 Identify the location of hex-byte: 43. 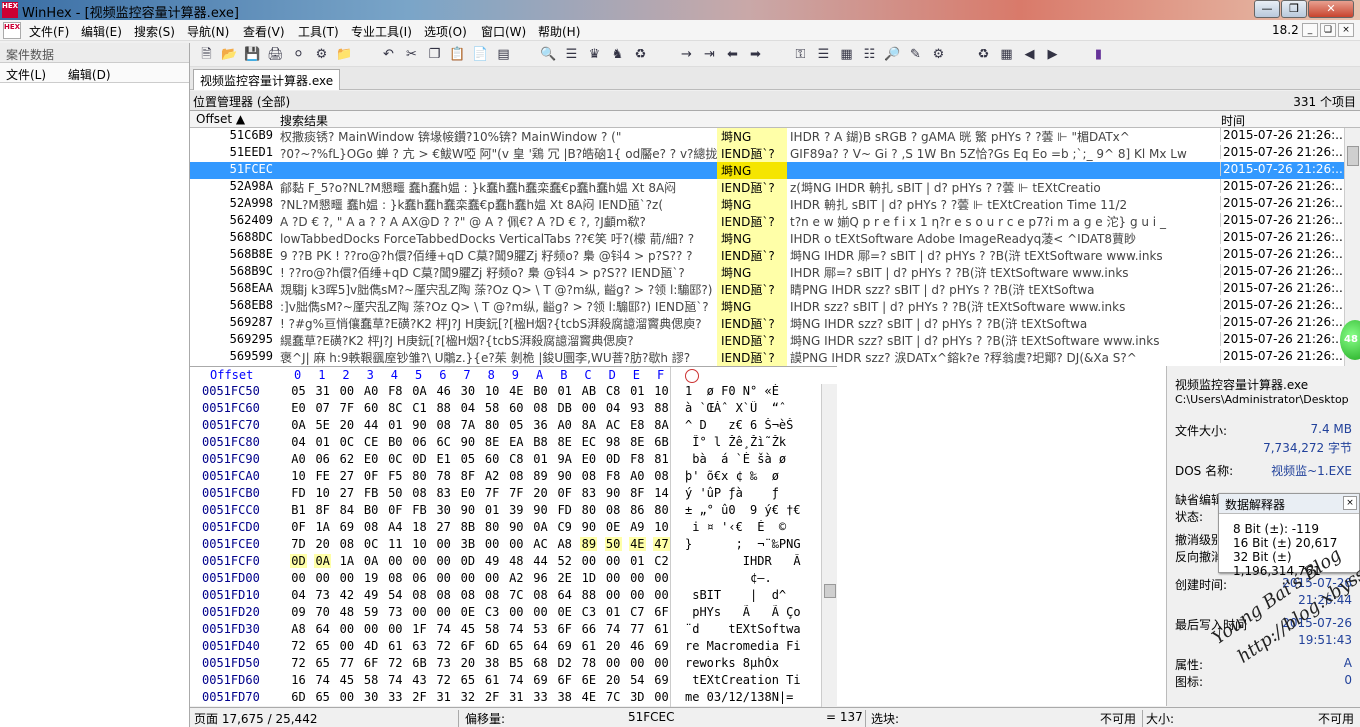
(419, 680).